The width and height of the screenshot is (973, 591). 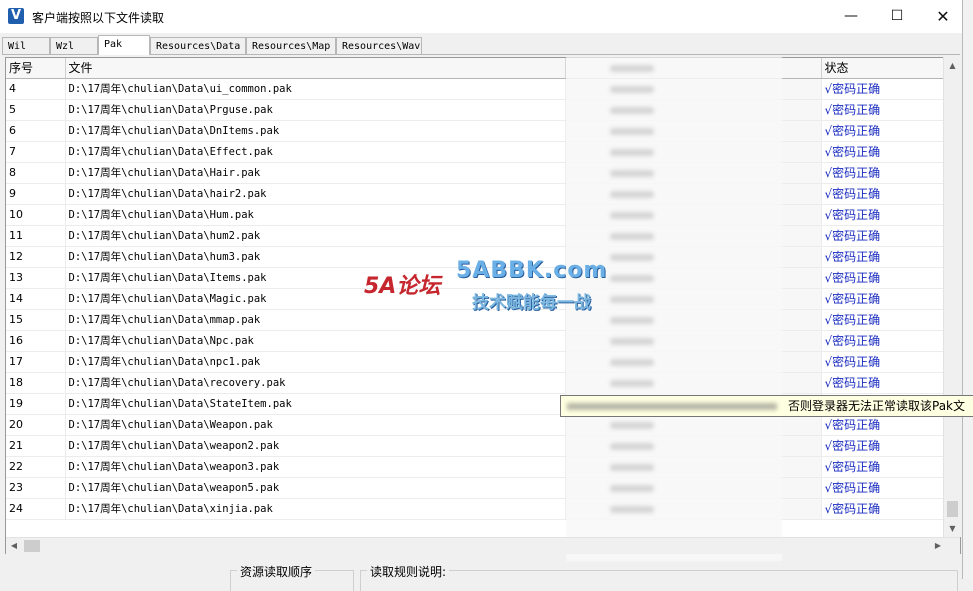 What do you see at coordinates (276, 571) in the screenshot?
I see `resource-order-label: 资源读取顺序` at bounding box center [276, 571].